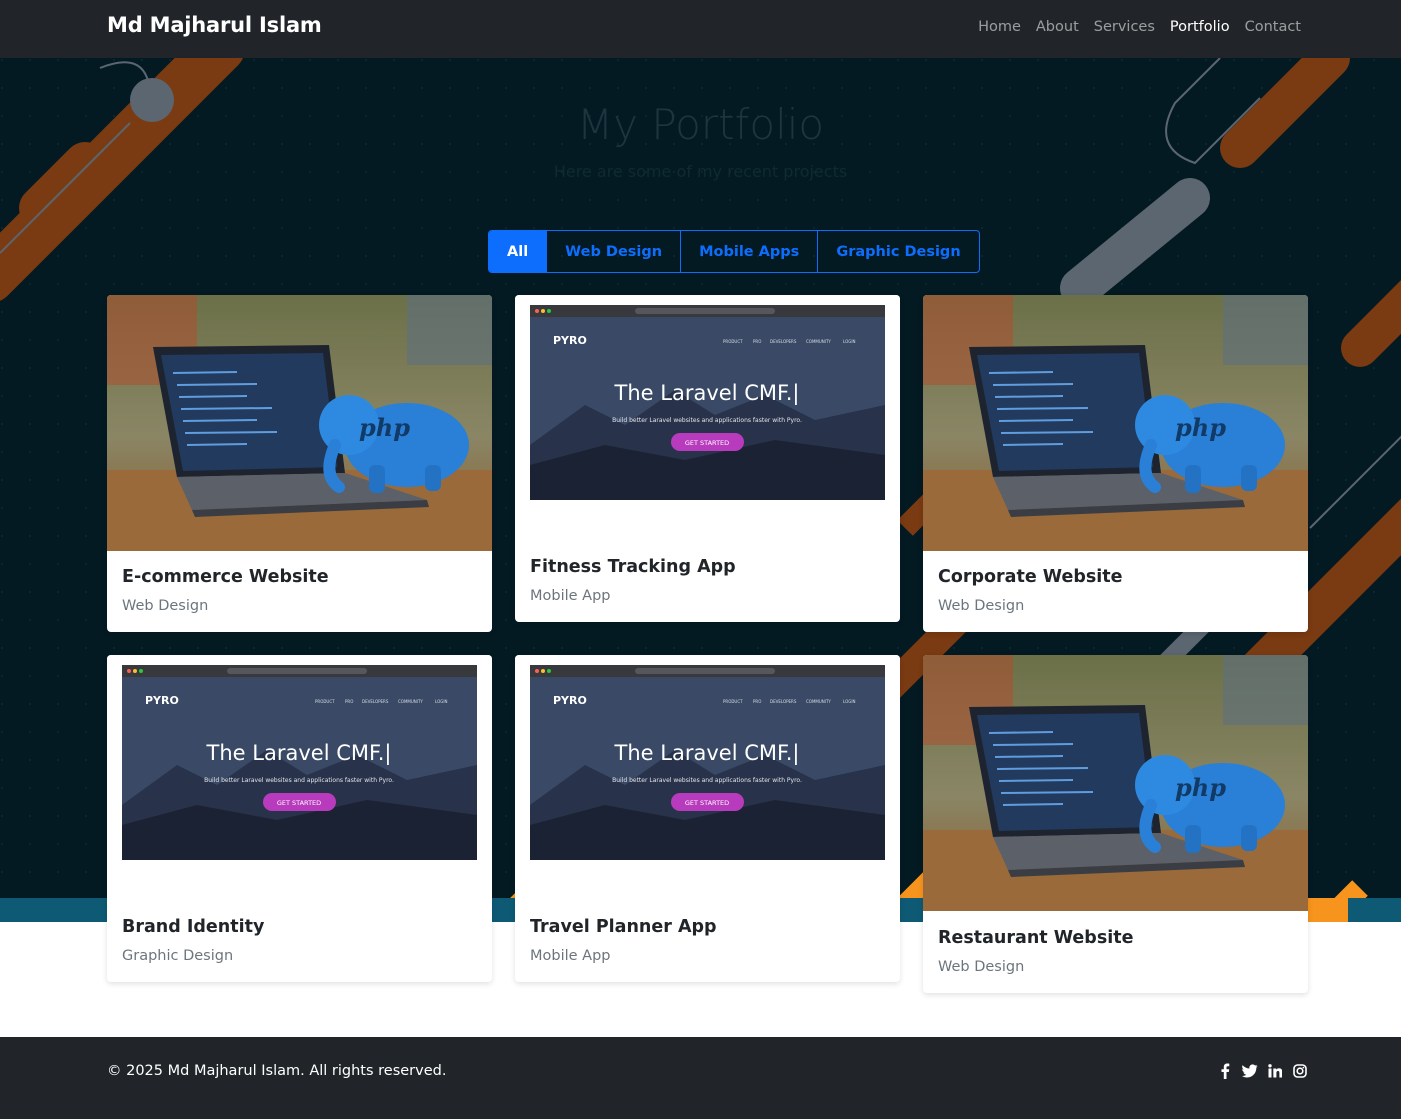 The image size is (1401, 1119). I want to click on nav-link-contact: Contact, so click(1273, 27).